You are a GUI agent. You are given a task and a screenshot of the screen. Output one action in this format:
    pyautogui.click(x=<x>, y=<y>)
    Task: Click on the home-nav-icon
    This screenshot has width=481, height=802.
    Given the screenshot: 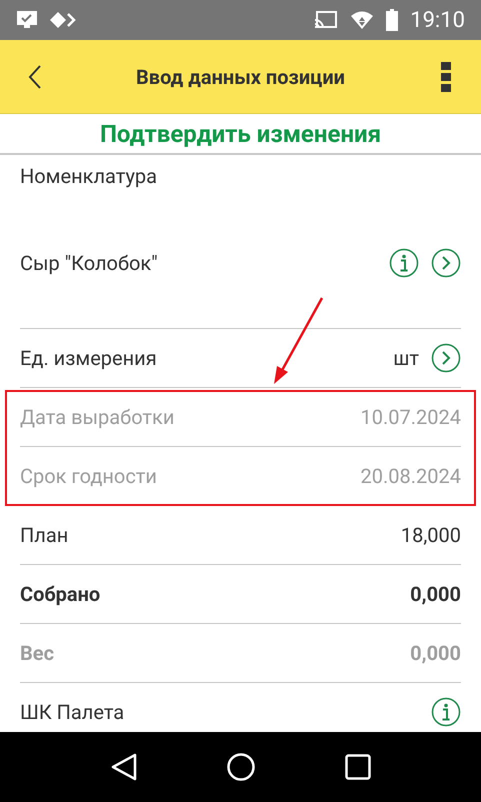 What is the action you would take?
    pyautogui.click(x=240, y=767)
    